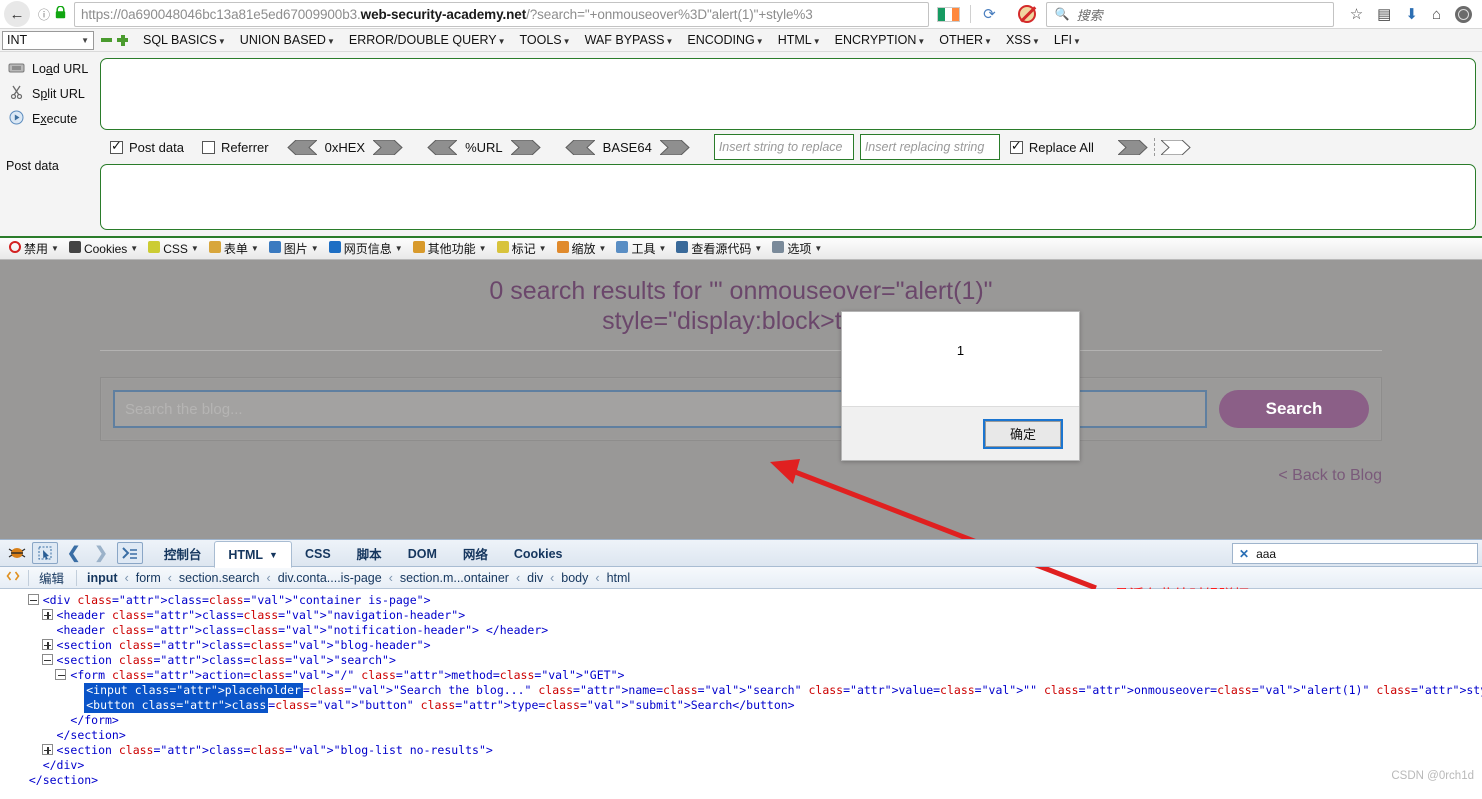 Image resolution: width=1482 pixels, height=799 pixels. What do you see at coordinates (535, 578) in the screenshot?
I see `breadcrumb-item: div` at bounding box center [535, 578].